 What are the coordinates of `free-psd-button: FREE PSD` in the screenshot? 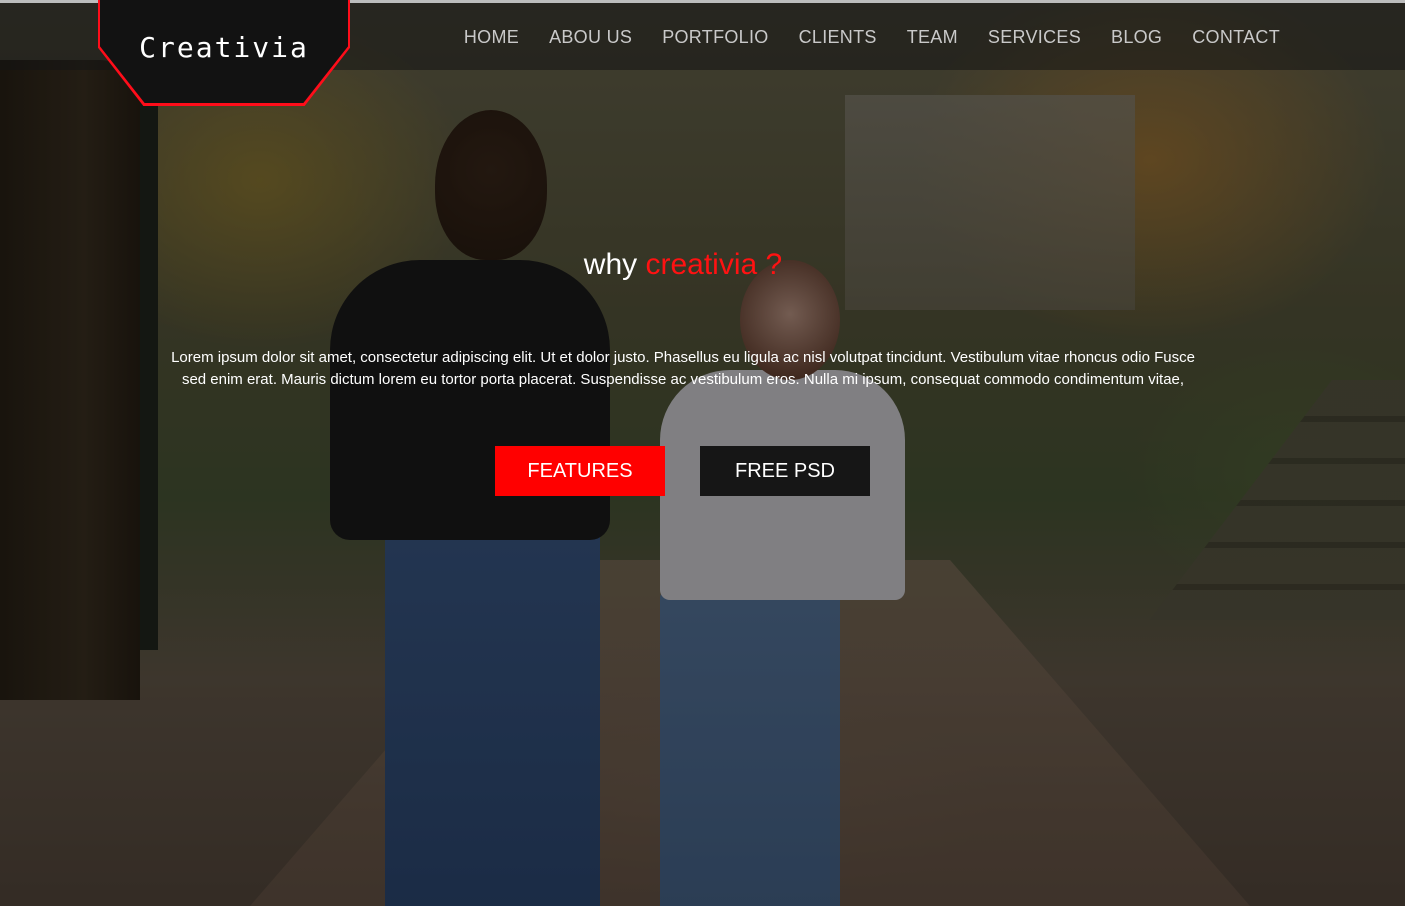 It's located at (785, 471).